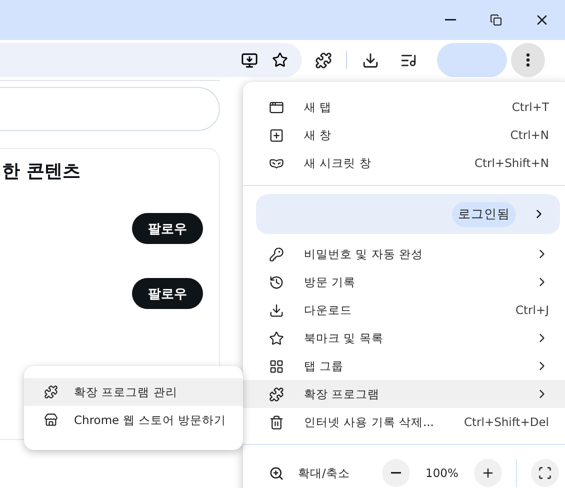  I want to click on zoom-in-button, so click(488, 473).